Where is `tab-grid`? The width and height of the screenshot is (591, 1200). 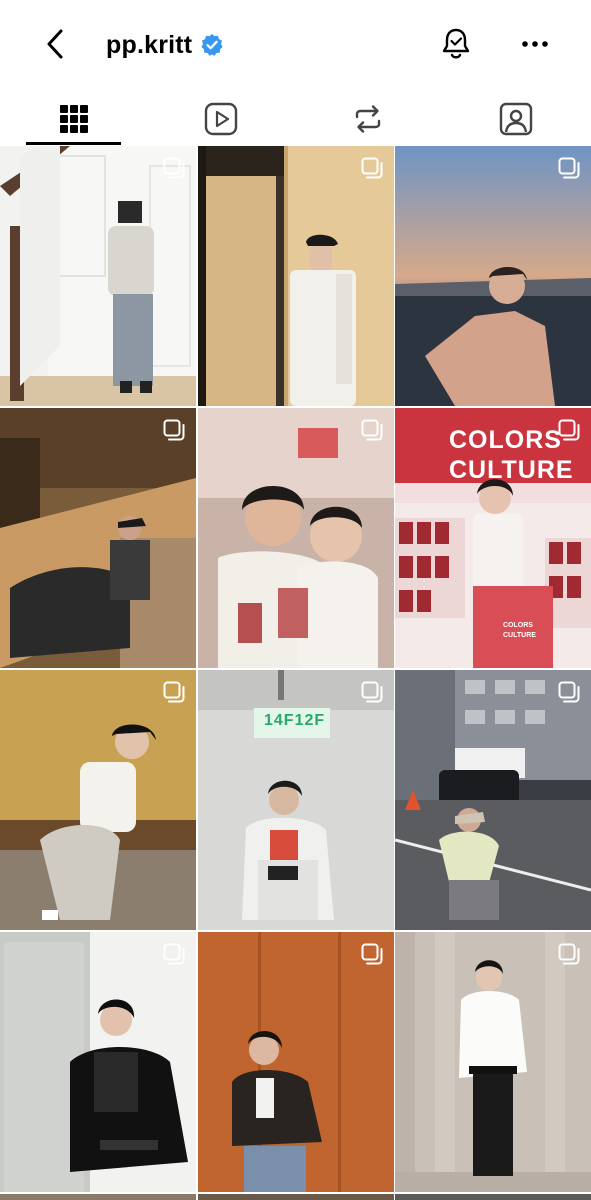
tab-grid is located at coordinates (74, 118).